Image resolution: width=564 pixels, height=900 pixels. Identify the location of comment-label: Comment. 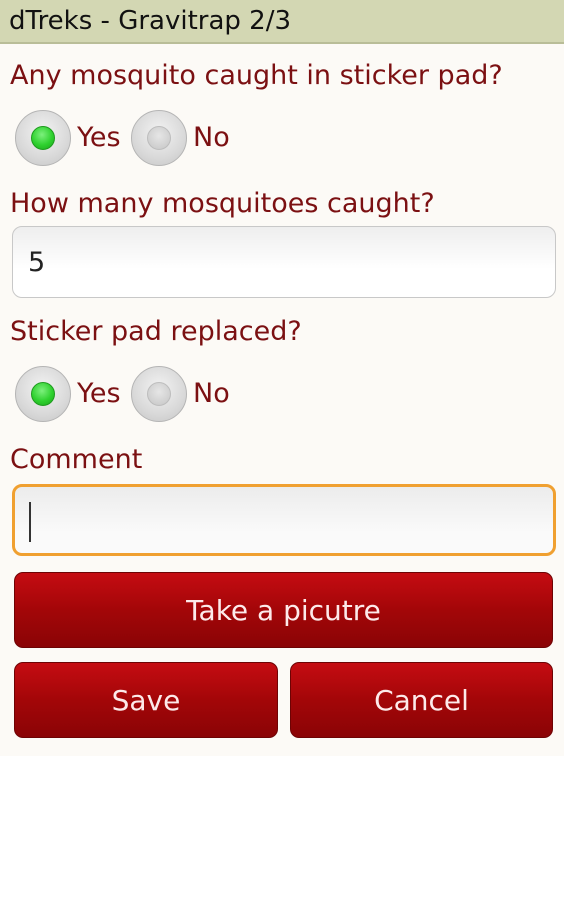
(76, 459).